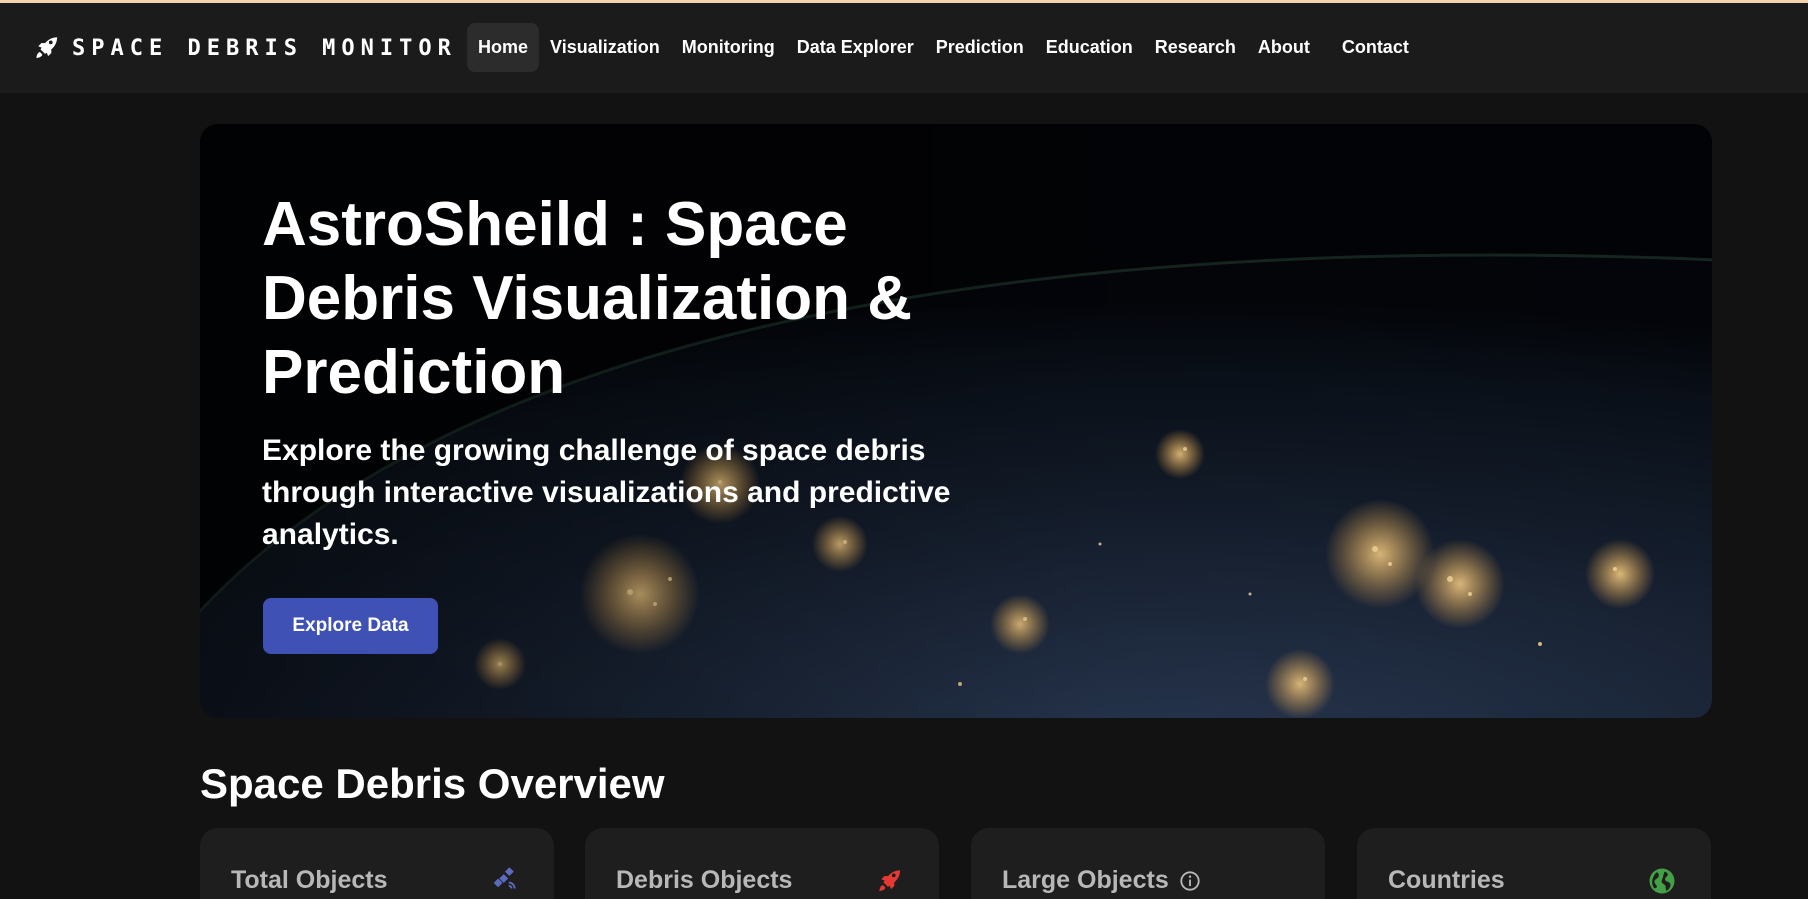 This screenshot has height=899, width=1808. I want to click on brand-logo: SPACE DEBRIS MONITOR, so click(244, 48).